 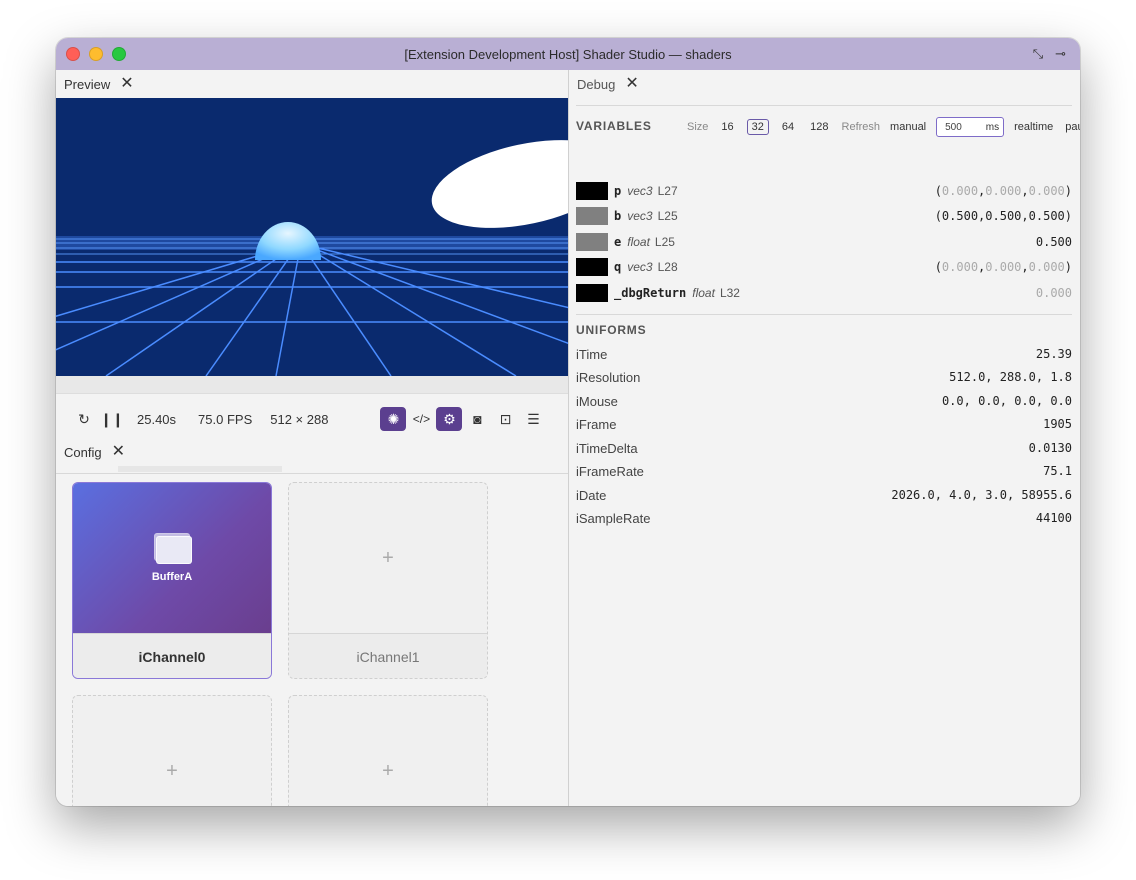 What do you see at coordinates (824, 518) in the screenshot?
I see `uniform-row: iSampleRate 44100` at bounding box center [824, 518].